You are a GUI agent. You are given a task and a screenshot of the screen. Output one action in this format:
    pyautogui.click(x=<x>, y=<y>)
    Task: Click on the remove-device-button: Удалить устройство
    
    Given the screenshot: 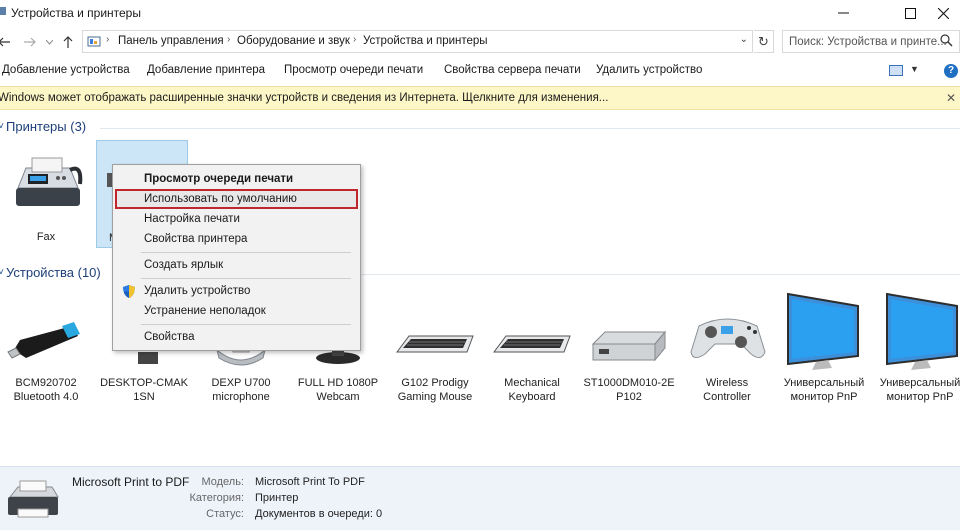 What is the action you would take?
    pyautogui.click(x=649, y=70)
    